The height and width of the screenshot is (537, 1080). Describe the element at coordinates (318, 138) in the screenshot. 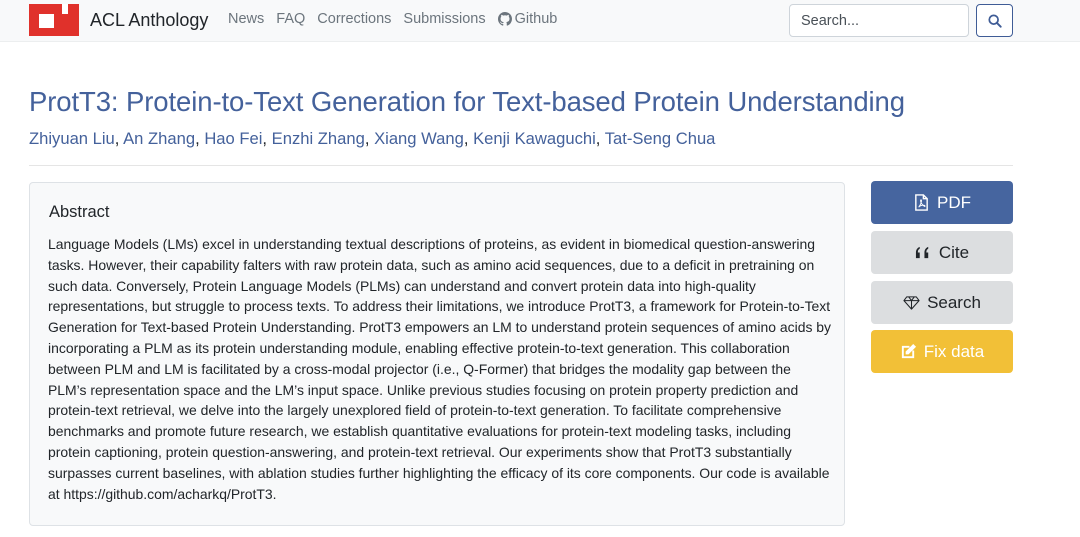

I see `author-link: Enzhi Zhang` at that location.